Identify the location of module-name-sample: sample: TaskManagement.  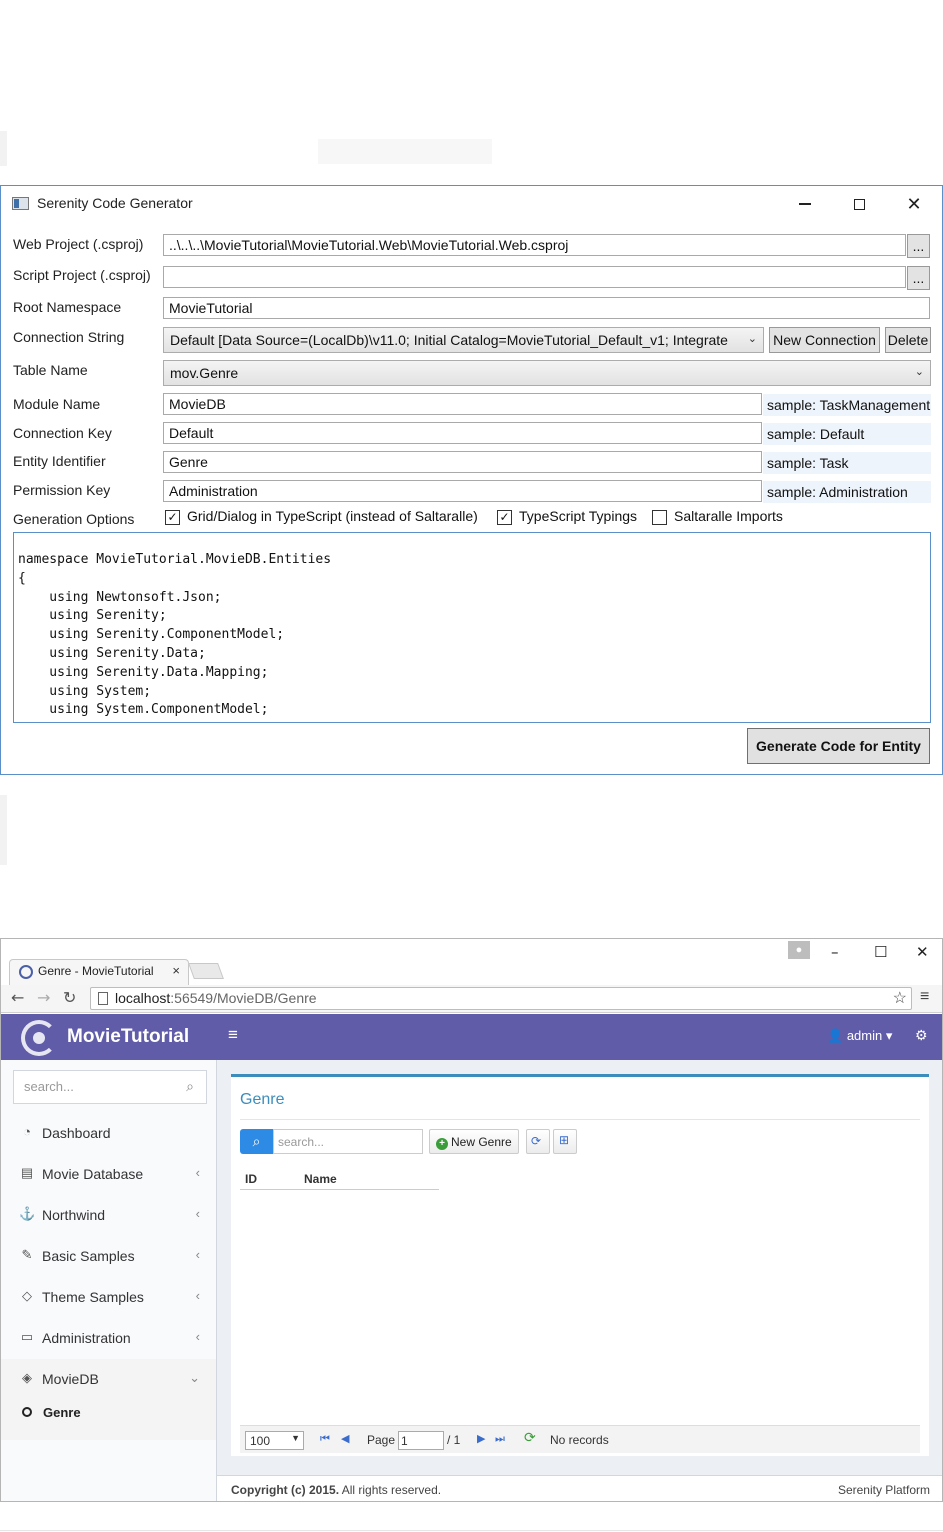
(847, 405).